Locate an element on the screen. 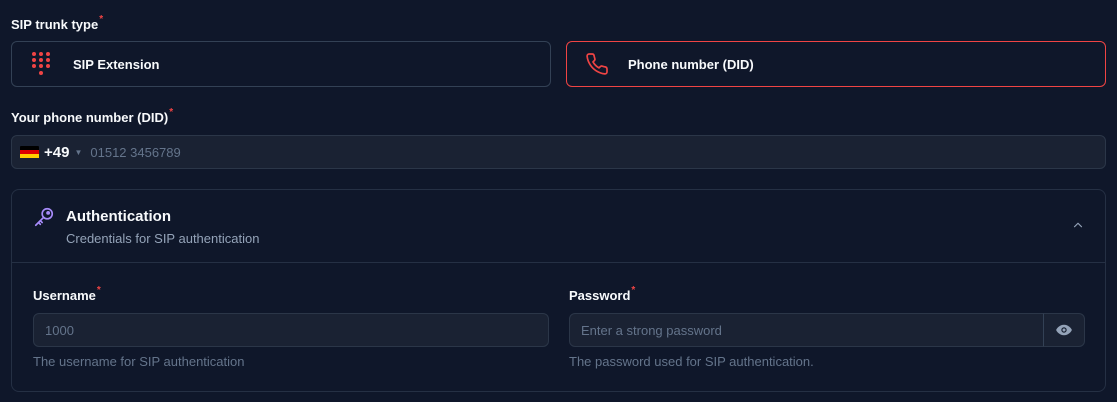 This screenshot has width=1117, height=402. authentication-title: Authentication is located at coordinates (118, 216).